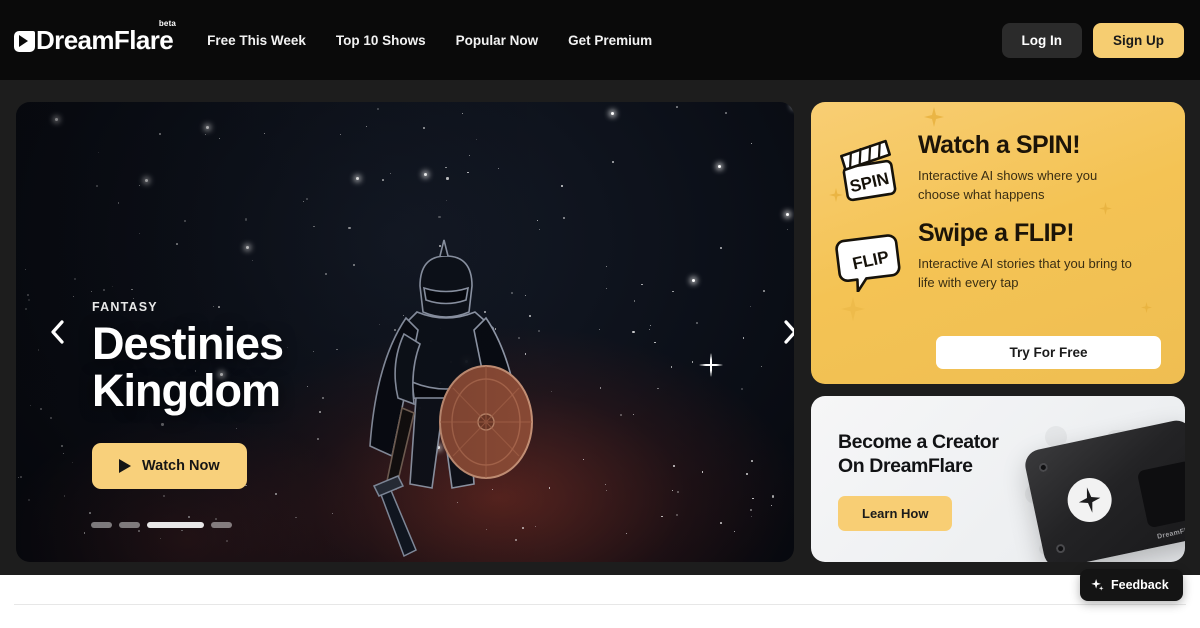 The height and width of the screenshot is (628, 1200). I want to click on brand-logo: DreamFlare beta, so click(95, 37).